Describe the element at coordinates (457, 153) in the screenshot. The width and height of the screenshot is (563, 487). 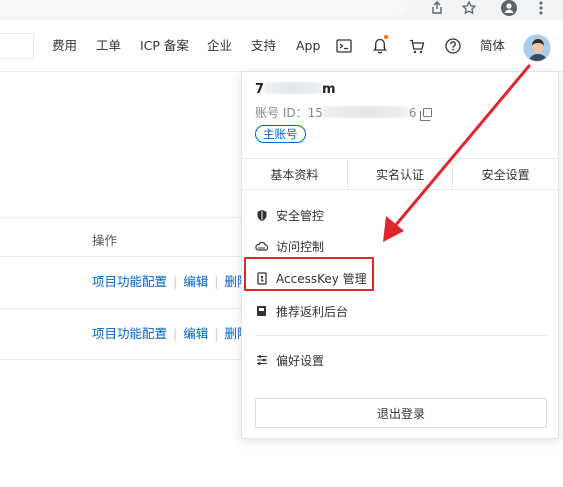
I see `annotation-arrow` at that location.